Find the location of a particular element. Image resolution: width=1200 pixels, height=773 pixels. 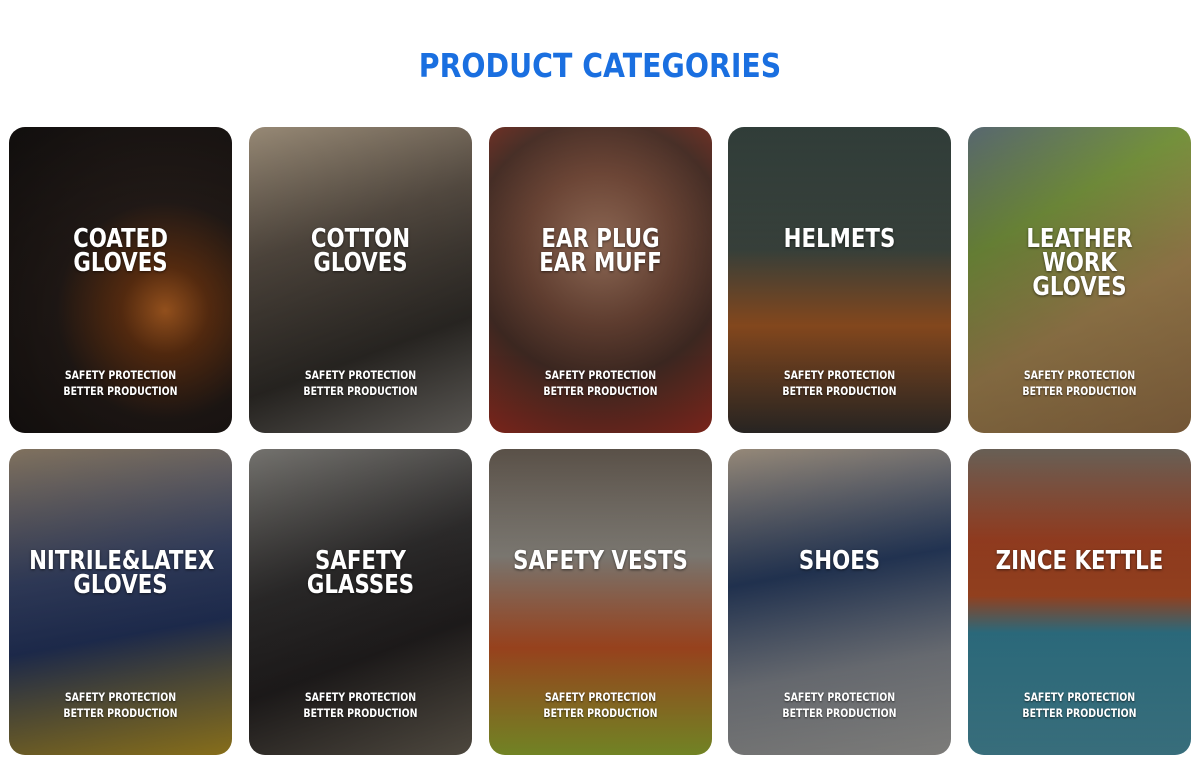

card-title: LEATHER WORK GLOVES is located at coordinates (1079, 263).